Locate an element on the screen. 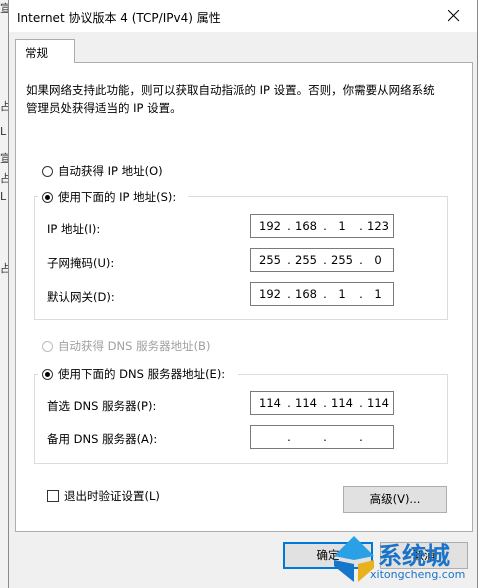 The image size is (479, 588). radio-auto-ip: 自动获得 IP 地址(O) is located at coordinates (102, 171).